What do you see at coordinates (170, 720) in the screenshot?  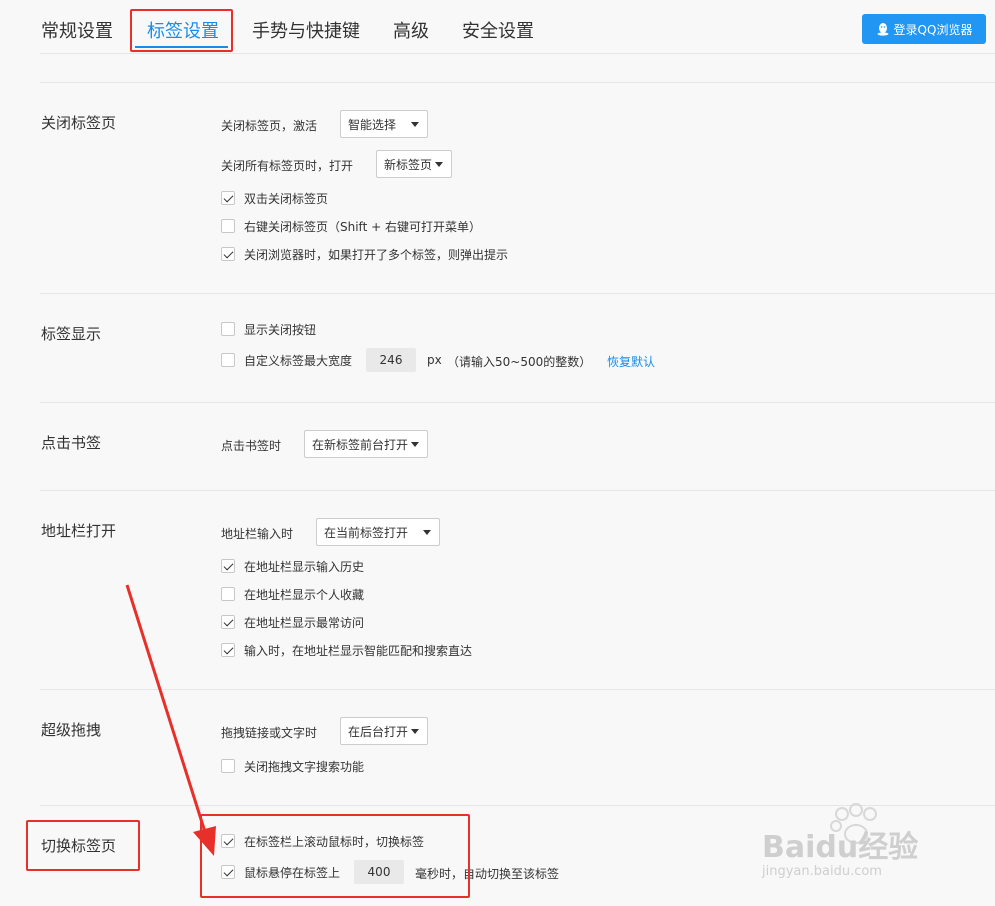 I see `annotation-arrow-icon` at bounding box center [170, 720].